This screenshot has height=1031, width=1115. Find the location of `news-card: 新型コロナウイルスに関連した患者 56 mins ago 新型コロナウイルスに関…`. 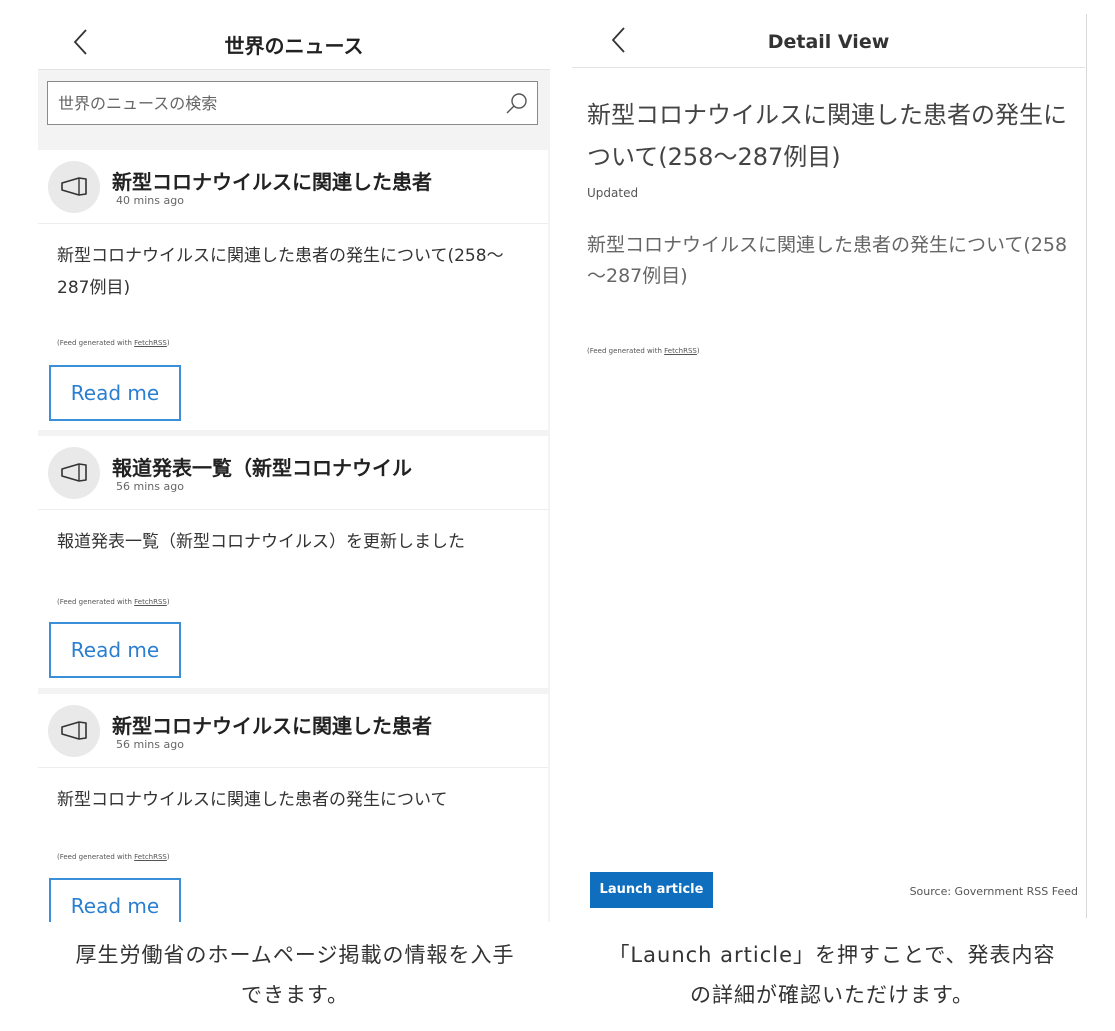

news-card: 新型コロナウイルスに関連した患者 56 mins ago 新型コロナウイルスに関… is located at coordinates (293, 808).